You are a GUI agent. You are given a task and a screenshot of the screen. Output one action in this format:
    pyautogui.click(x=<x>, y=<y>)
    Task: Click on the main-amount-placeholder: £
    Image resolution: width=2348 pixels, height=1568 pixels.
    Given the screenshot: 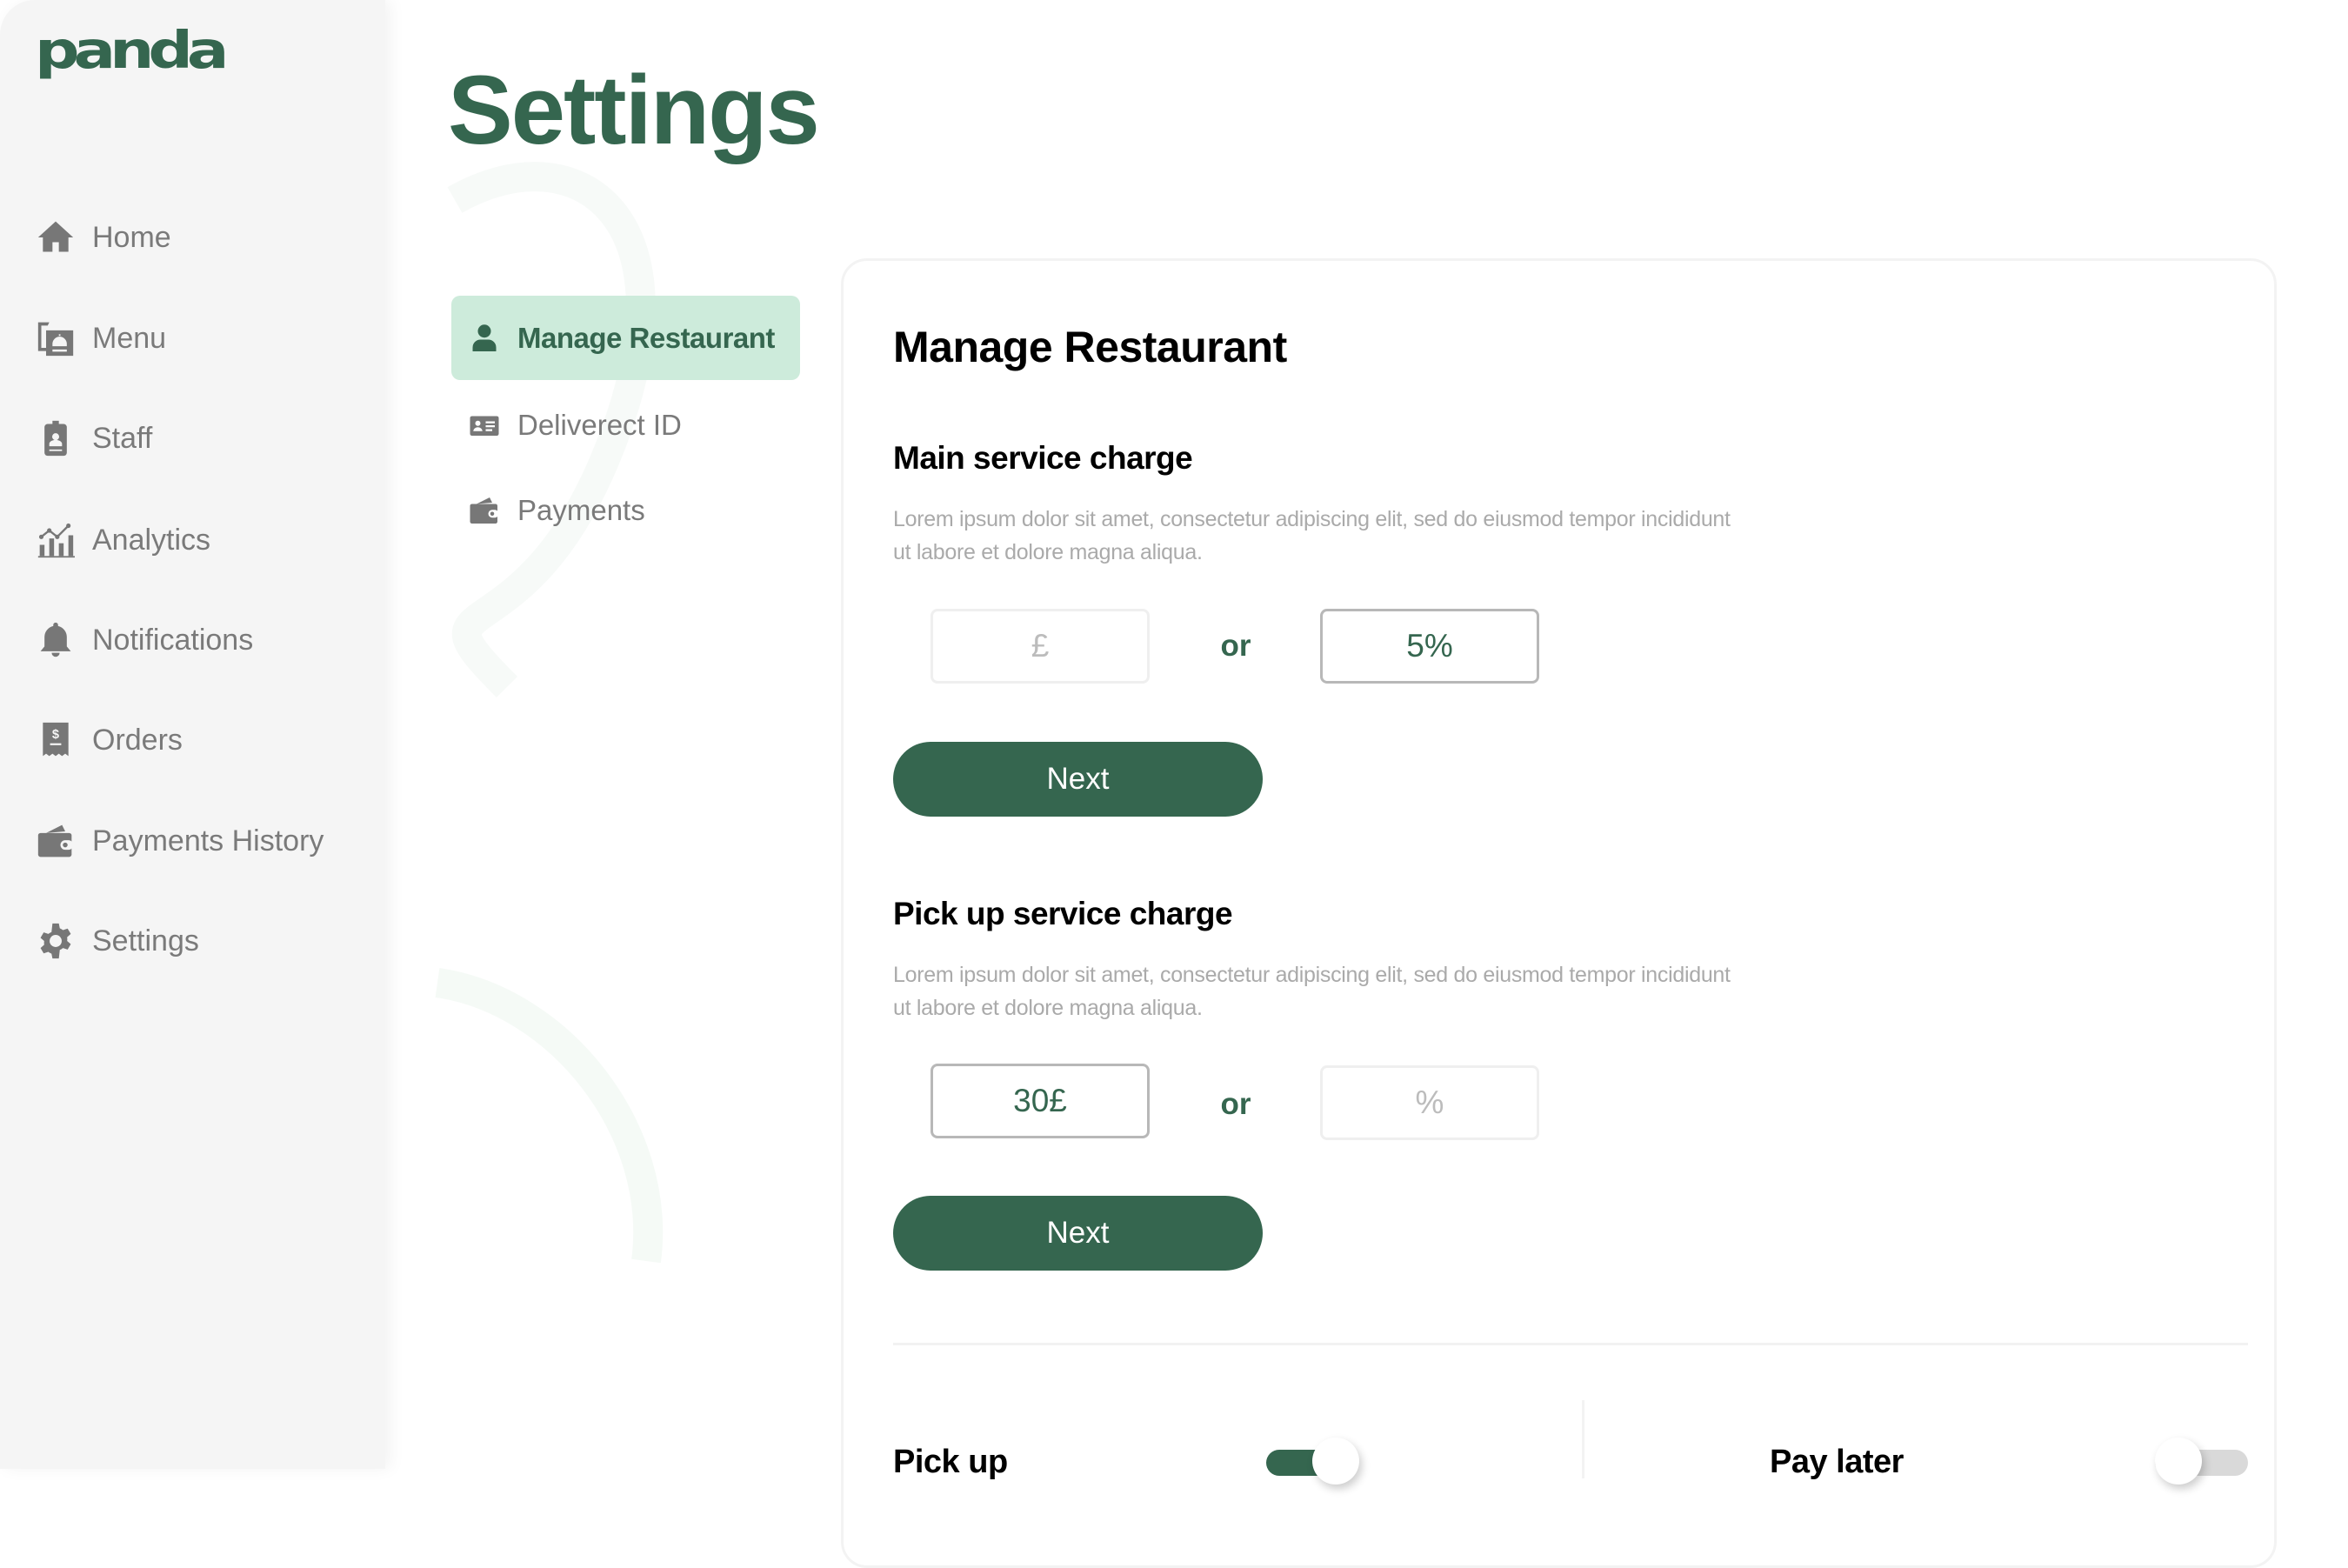 What is the action you would take?
    pyautogui.click(x=1040, y=646)
    